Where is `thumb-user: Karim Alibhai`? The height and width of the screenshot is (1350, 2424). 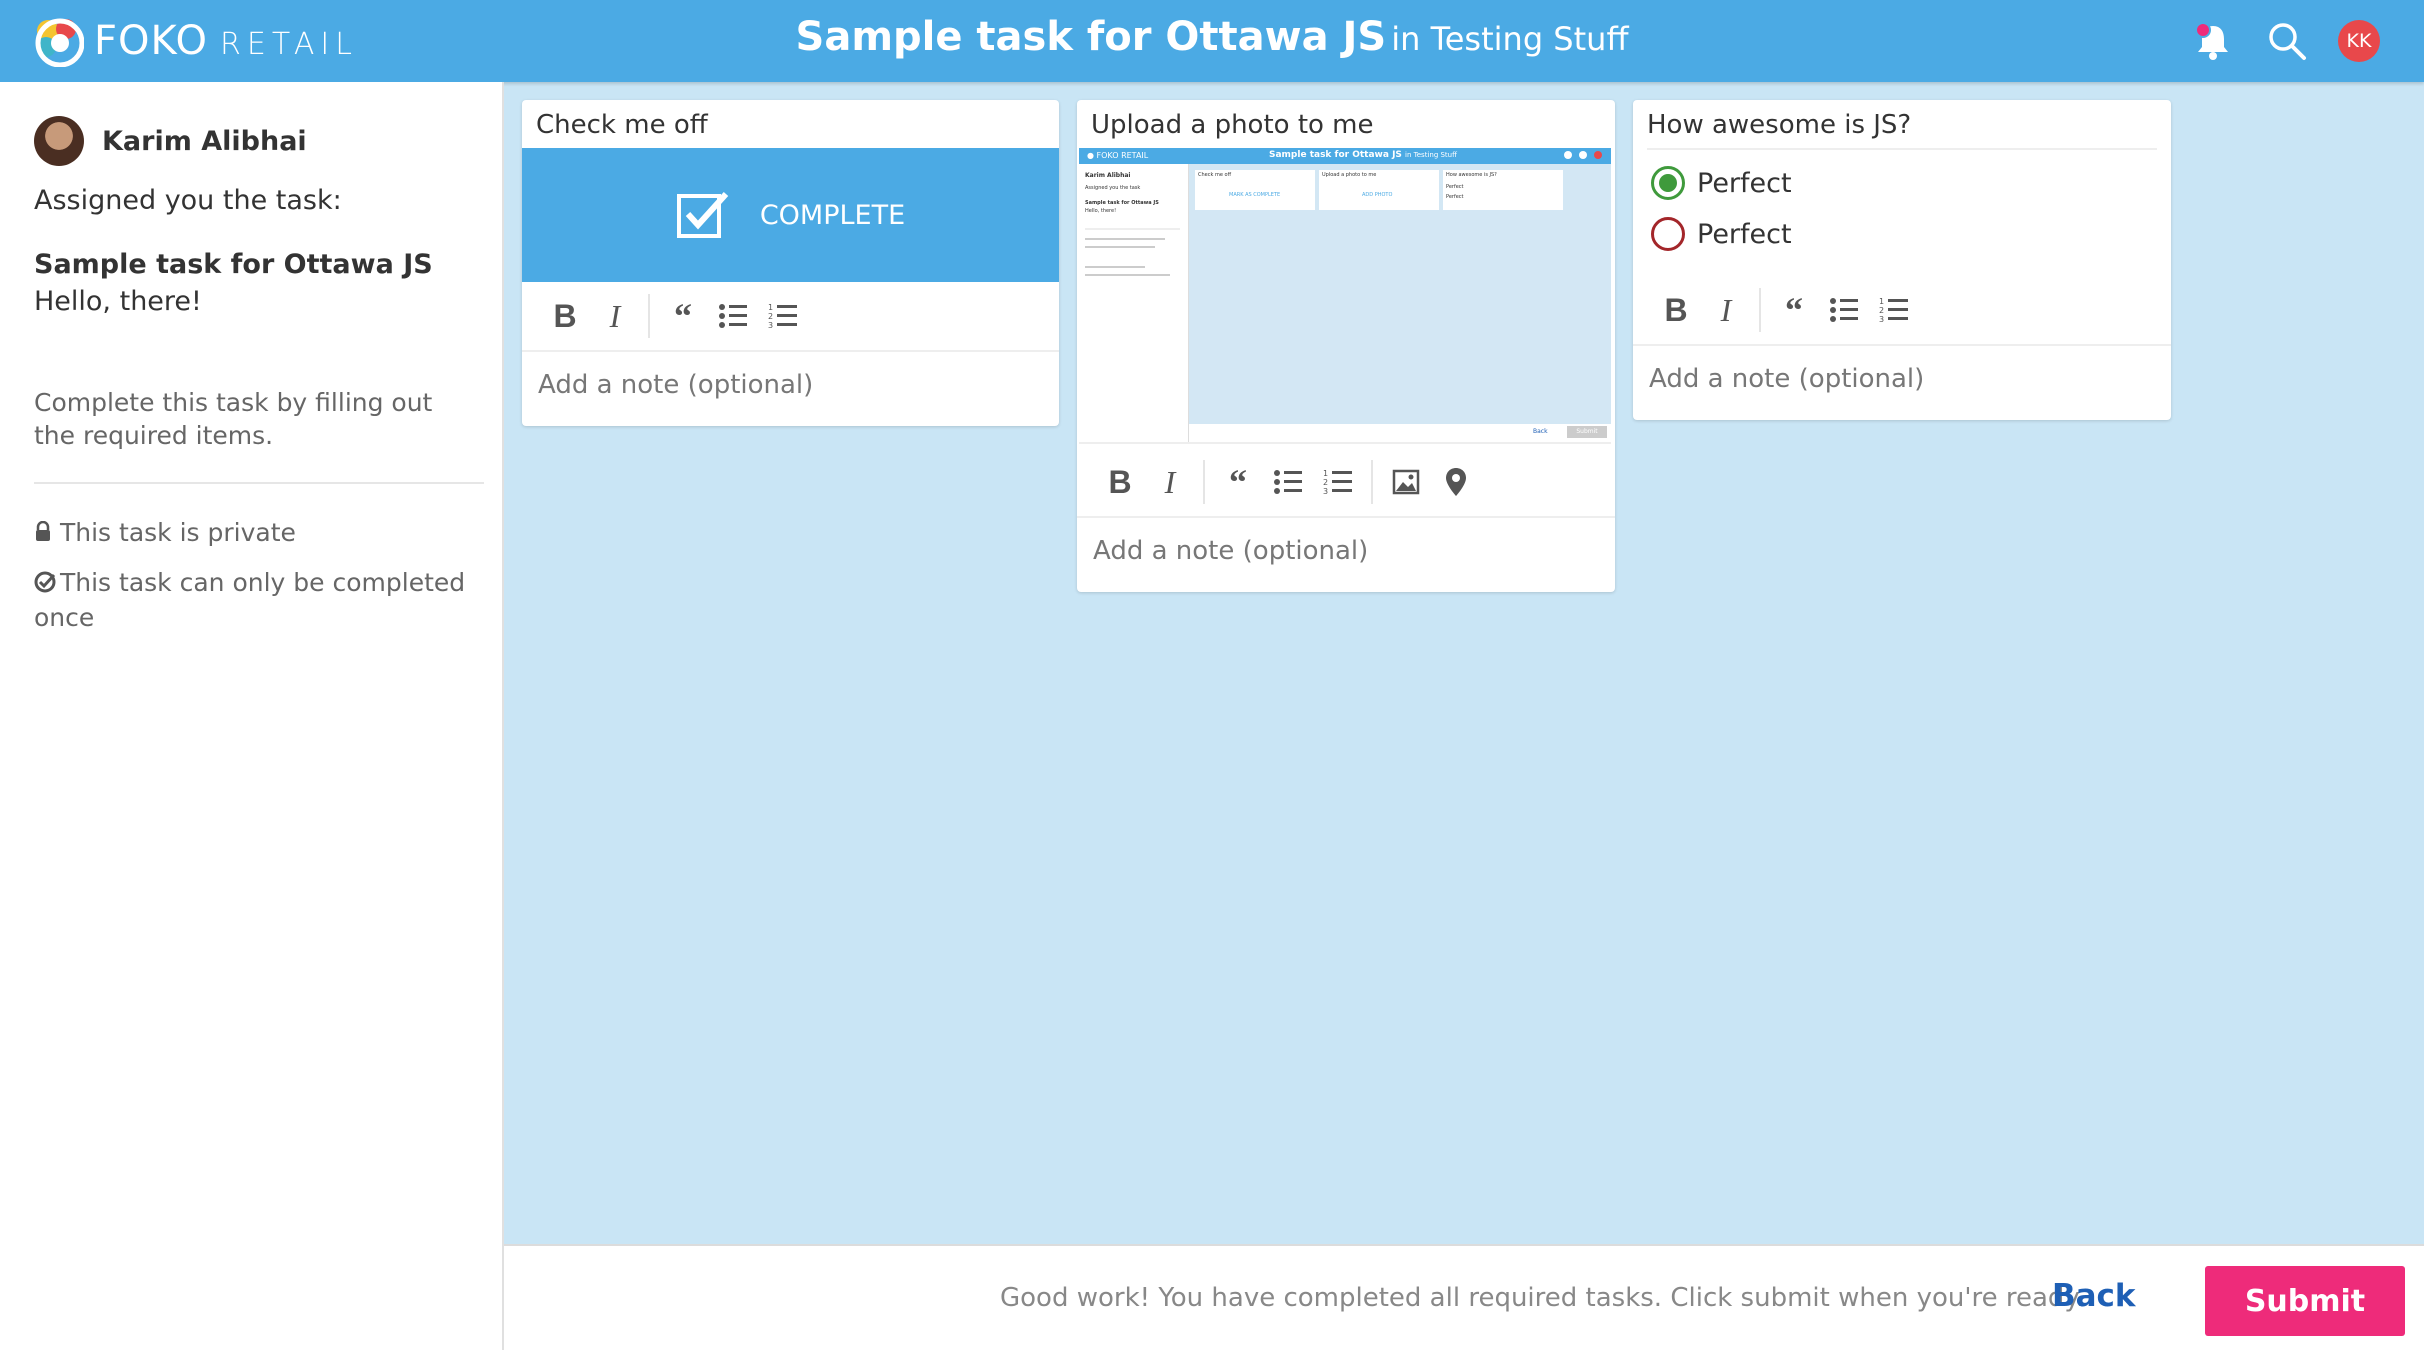
thumb-user: Karim Alibhai is located at coordinates (1108, 175).